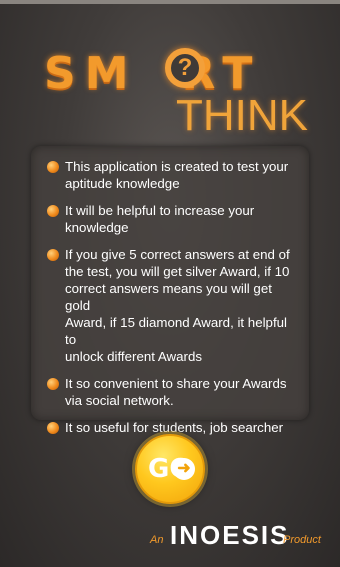 The width and height of the screenshot is (340, 567). Describe the element at coordinates (170, 469) in the screenshot. I see `go-button: GO ➜` at that location.